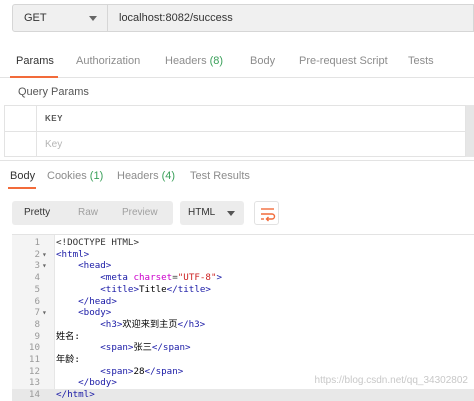 This screenshot has height=401, width=474. I want to click on code-text: </html>, so click(75, 395).